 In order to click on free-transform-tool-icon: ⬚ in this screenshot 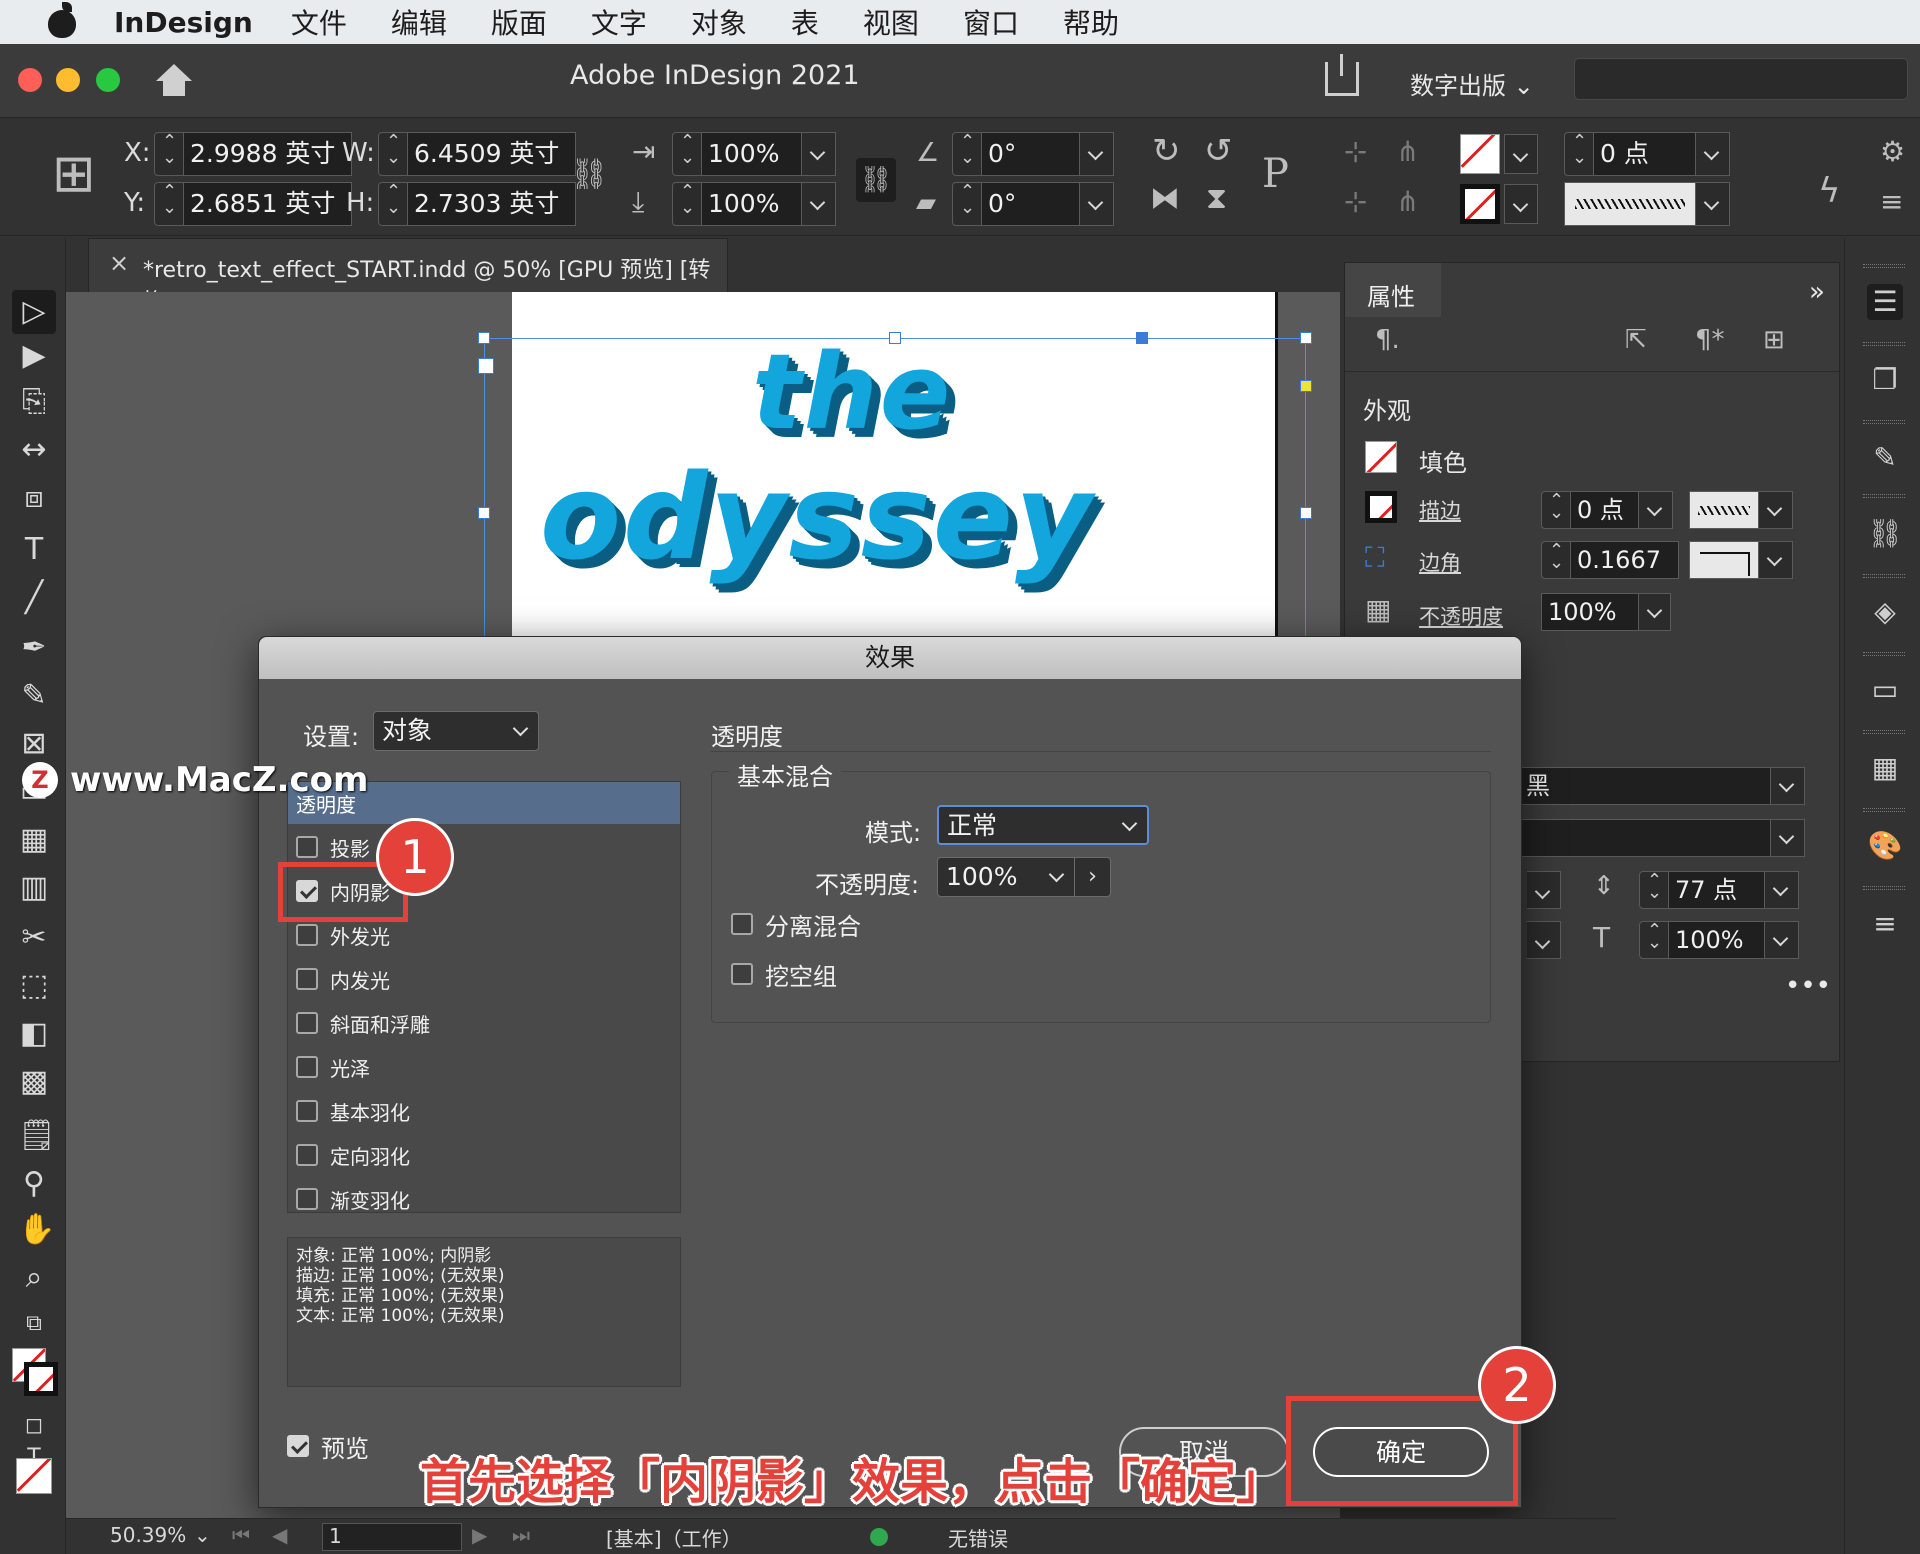, I will do `click(34, 986)`.